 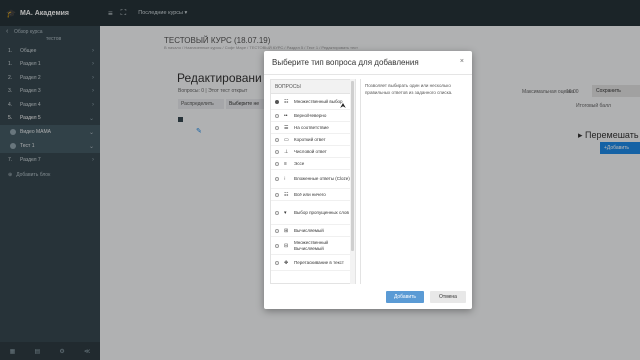 I want to click on all-or-nothing-icon: ☷, so click(x=286, y=194).